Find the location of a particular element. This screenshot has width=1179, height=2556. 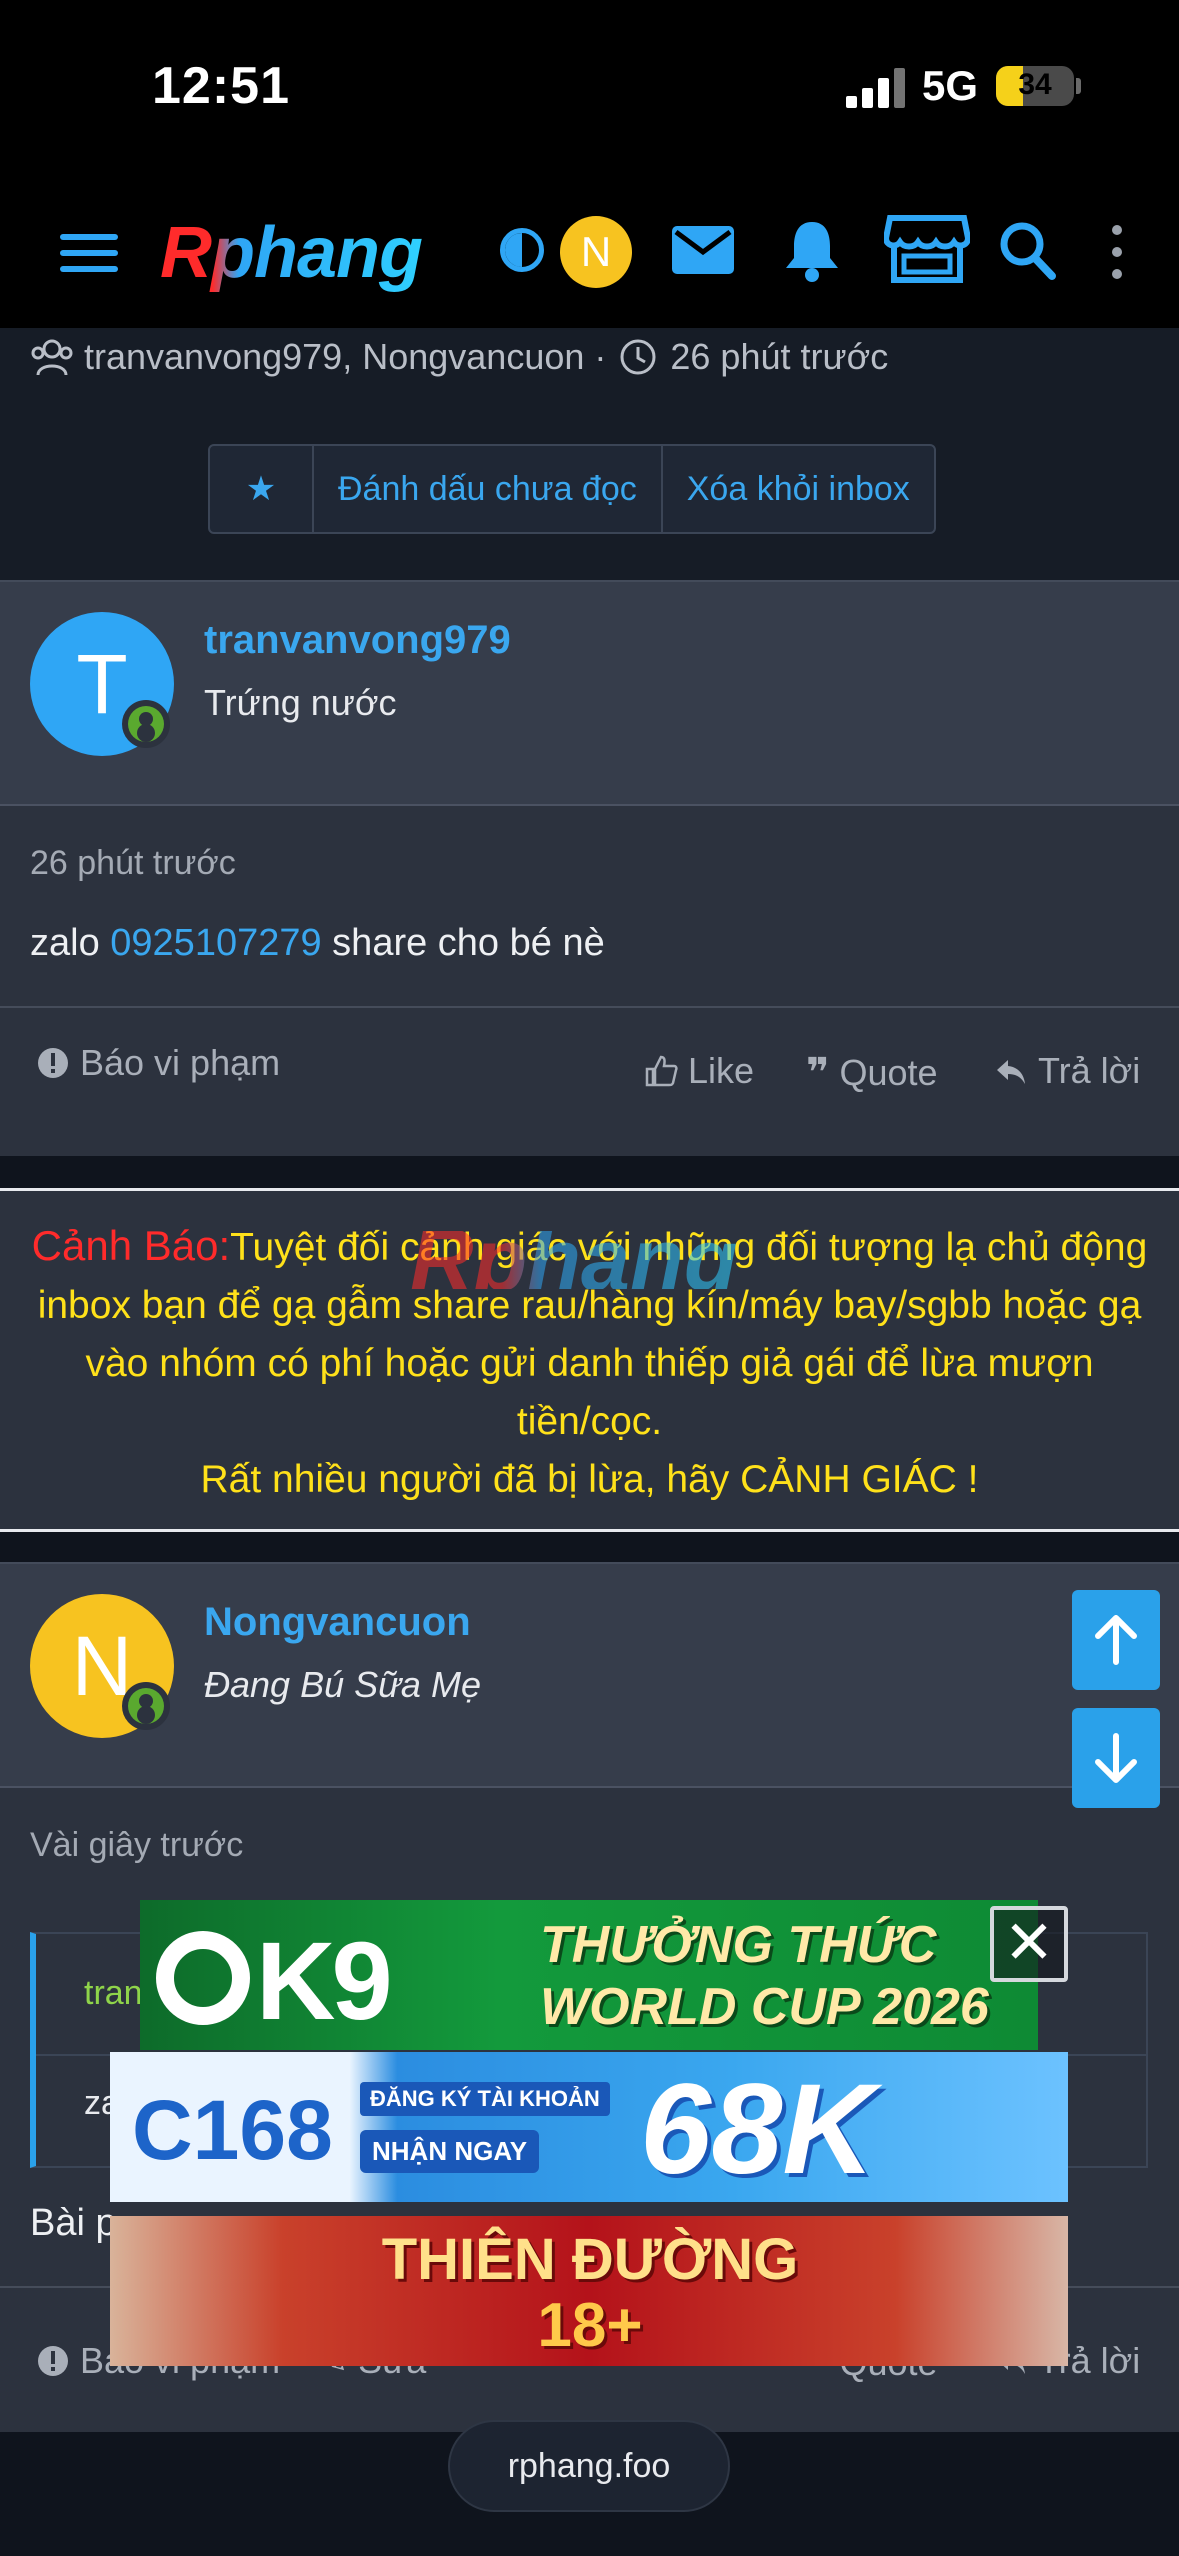

reply-icon is located at coordinates (1011, 1072).